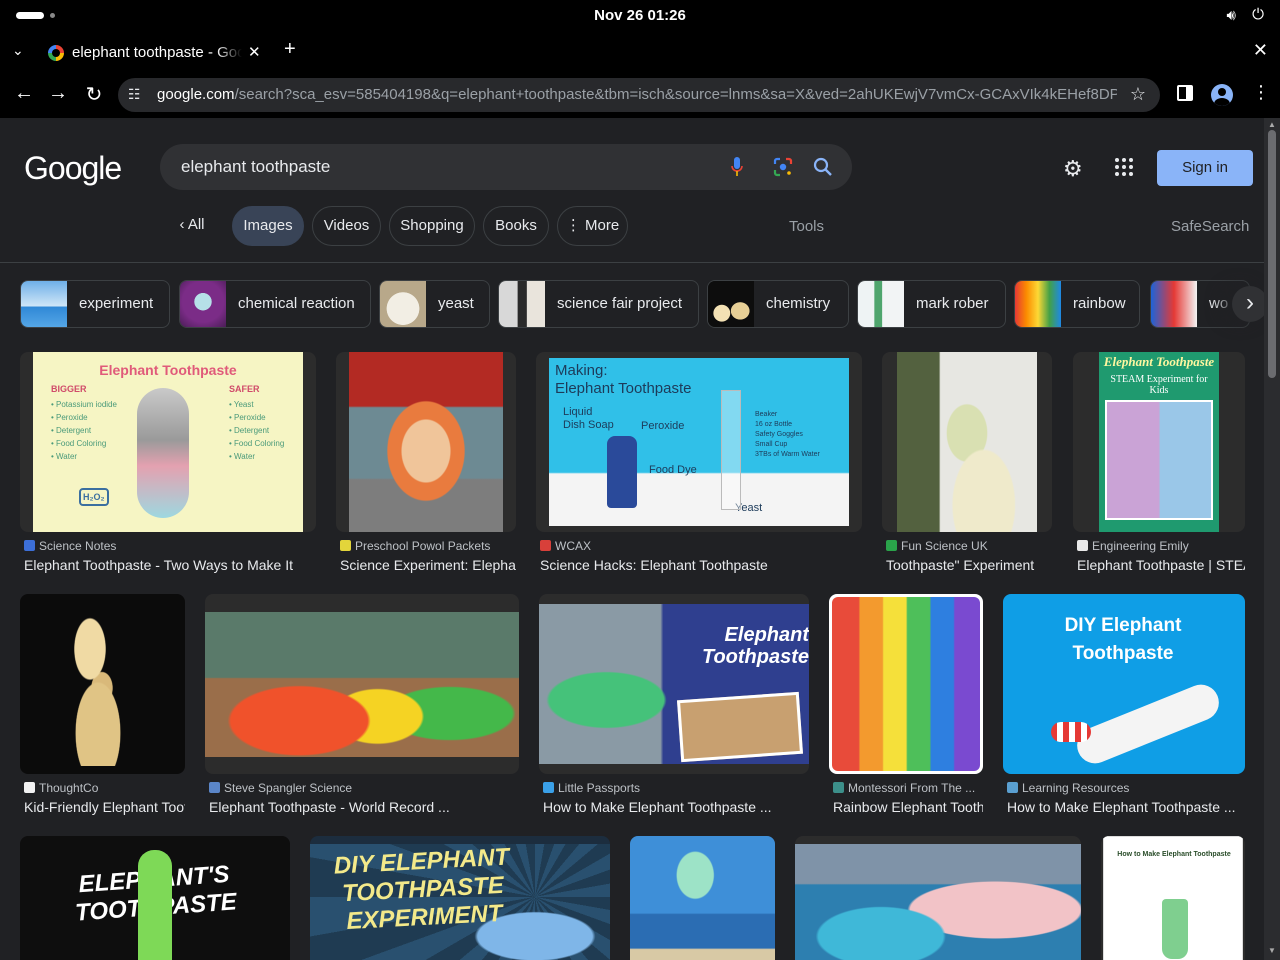  I want to click on result-source: Science Notes, so click(169, 546).